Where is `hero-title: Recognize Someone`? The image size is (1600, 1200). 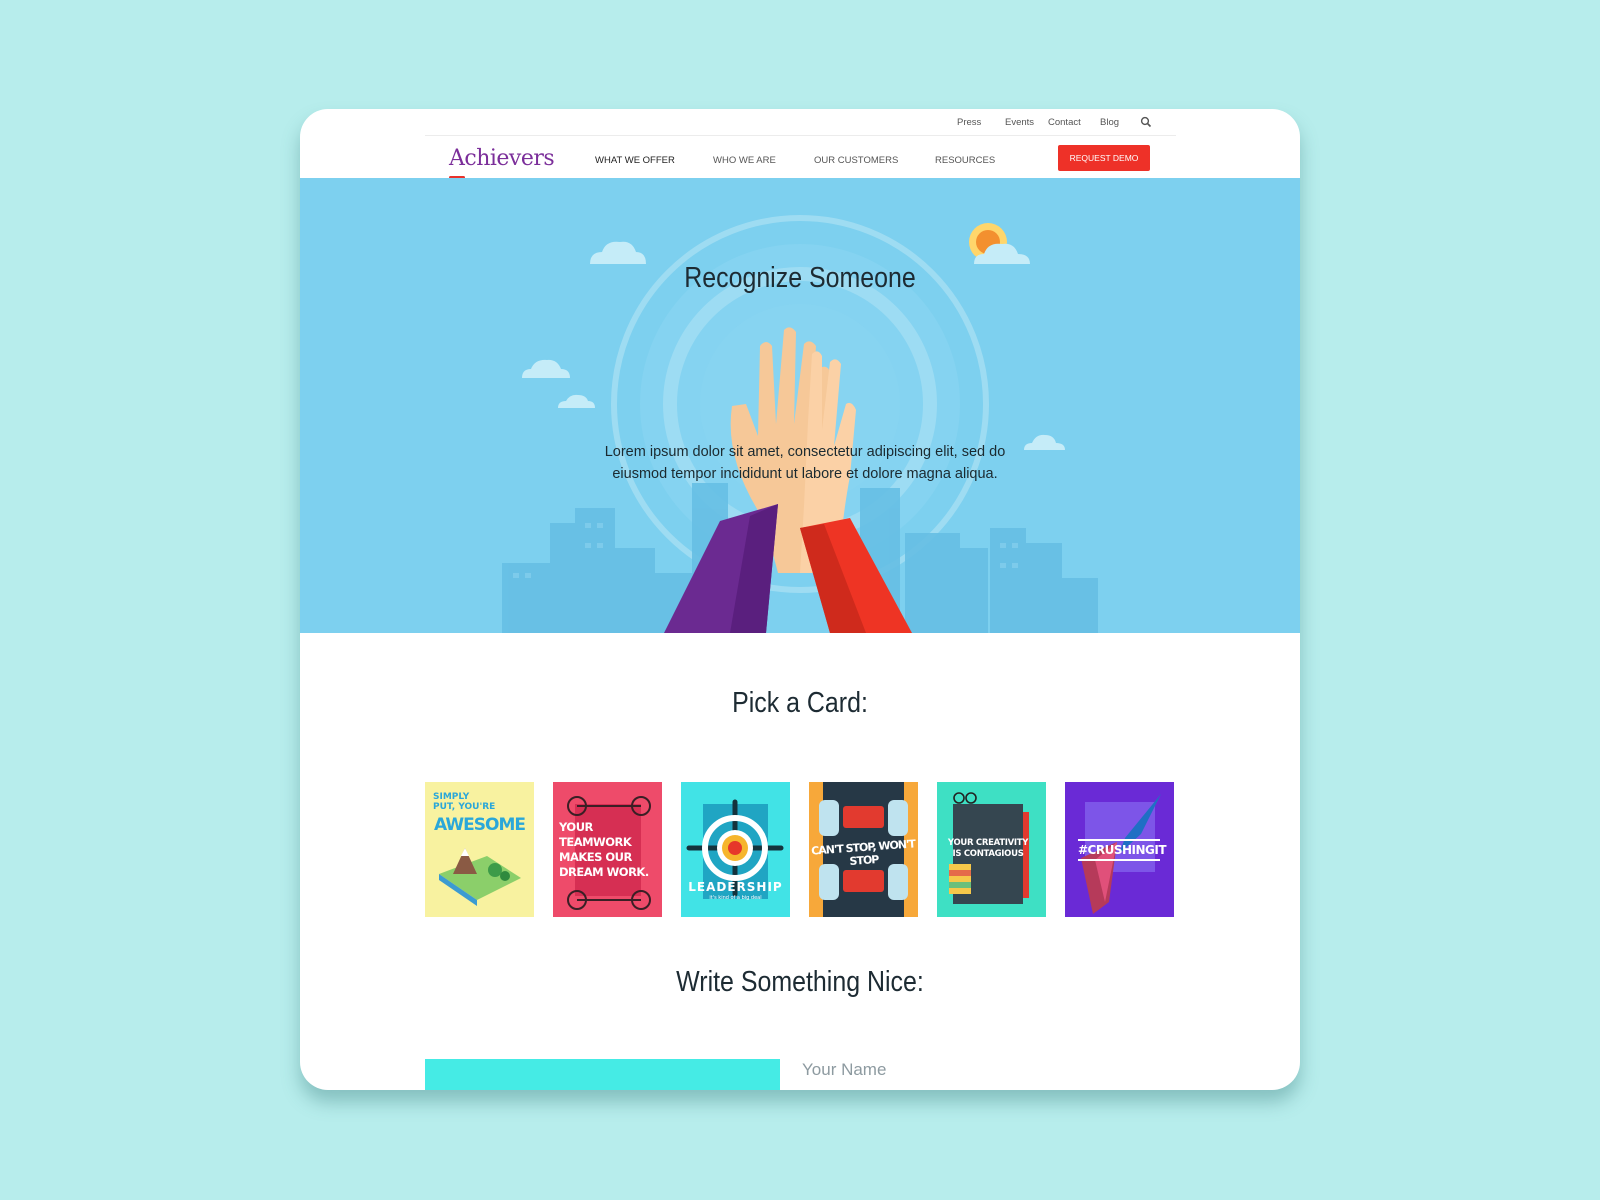 hero-title: Recognize Someone is located at coordinates (800, 278).